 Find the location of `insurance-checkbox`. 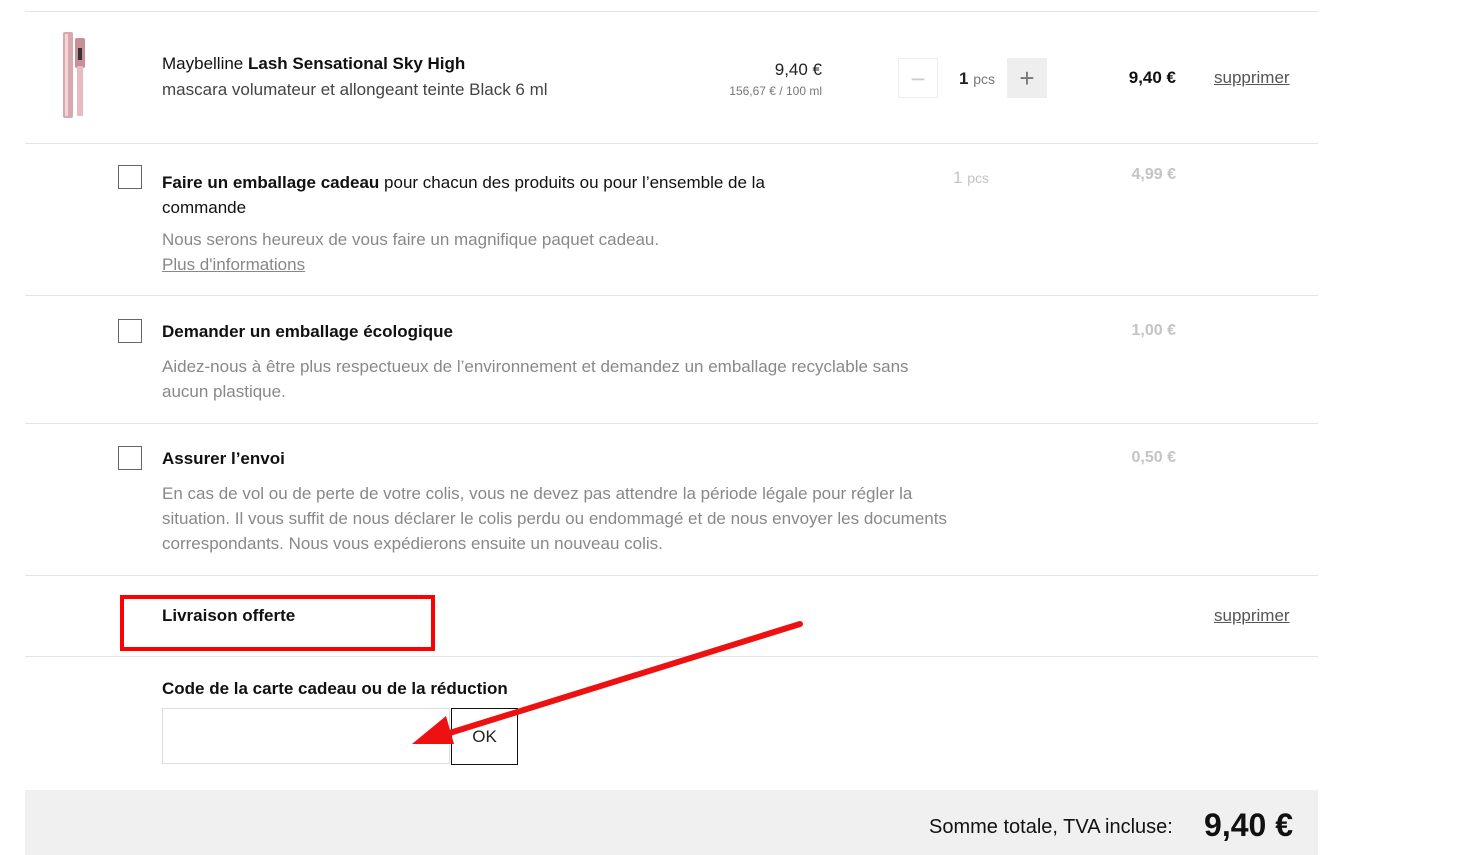

insurance-checkbox is located at coordinates (130, 458).